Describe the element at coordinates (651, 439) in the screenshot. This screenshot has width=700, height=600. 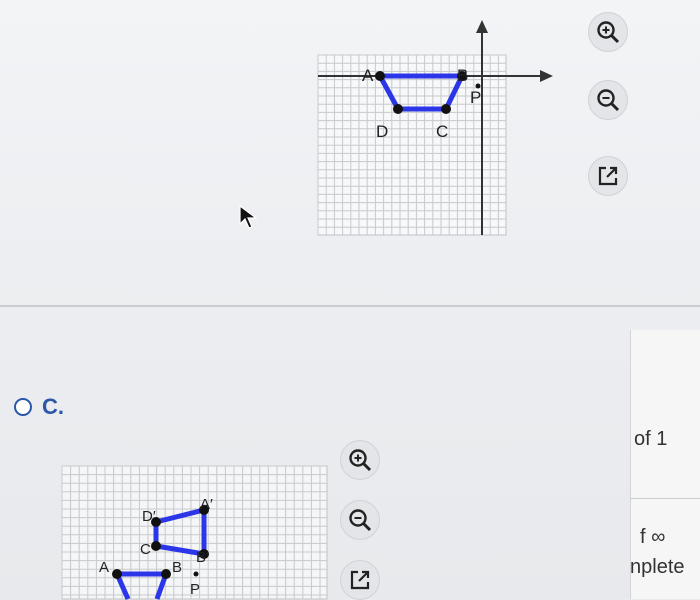
I see `page-count-text: of 1` at that location.